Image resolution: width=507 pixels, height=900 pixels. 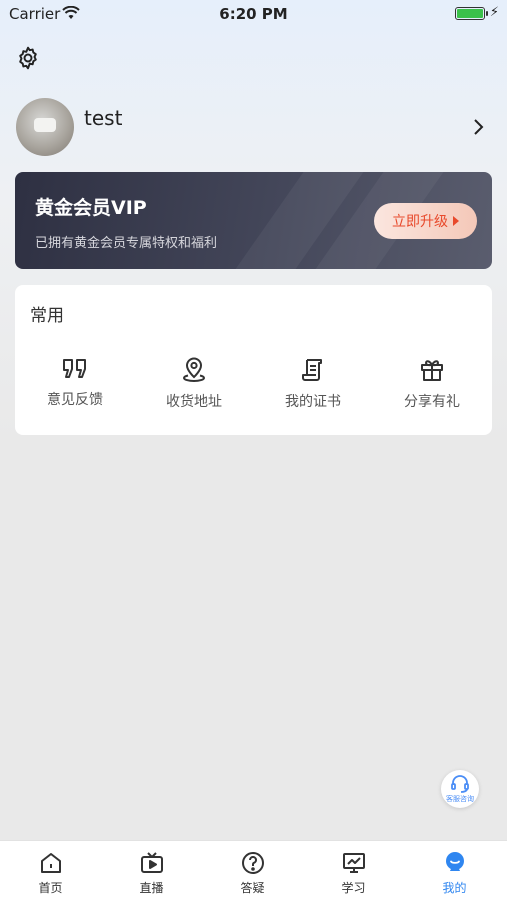 I want to click on gift-icon, so click(x=432, y=370).